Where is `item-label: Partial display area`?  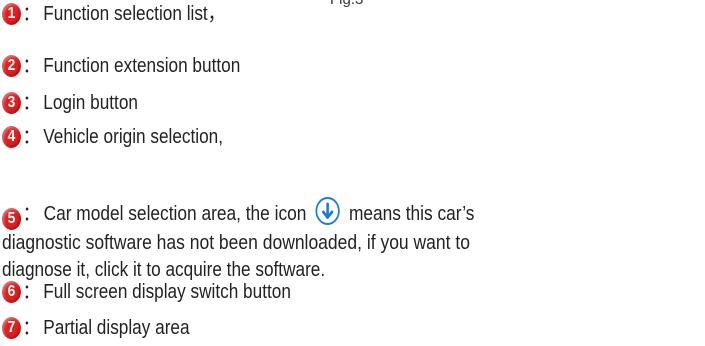 item-label: Partial display area is located at coordinates (116, 328).